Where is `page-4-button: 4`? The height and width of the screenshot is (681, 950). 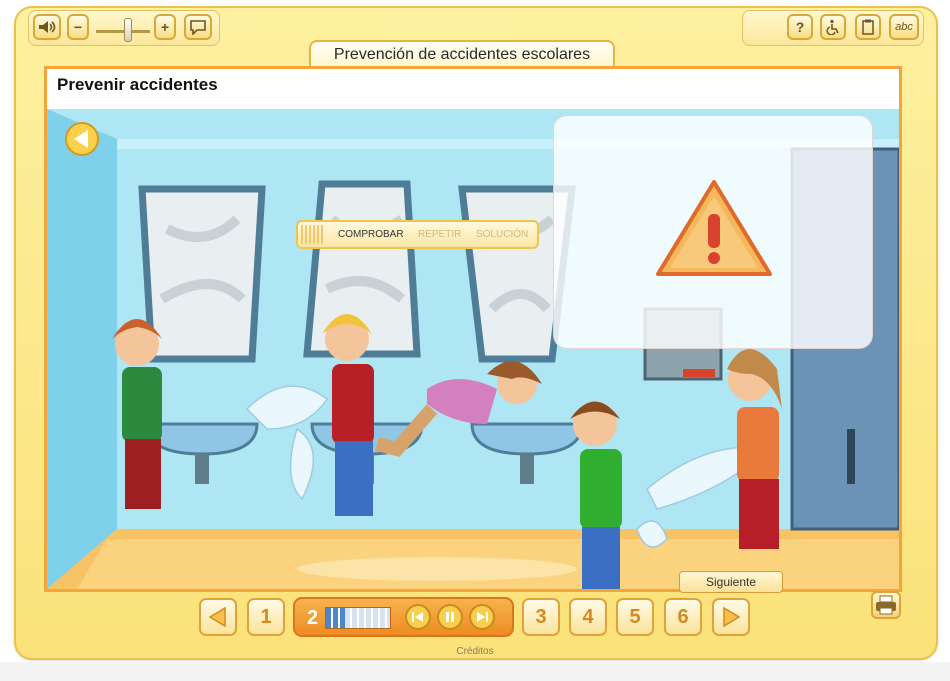
page-4-button: 4 is located at coordinates (588, 617).